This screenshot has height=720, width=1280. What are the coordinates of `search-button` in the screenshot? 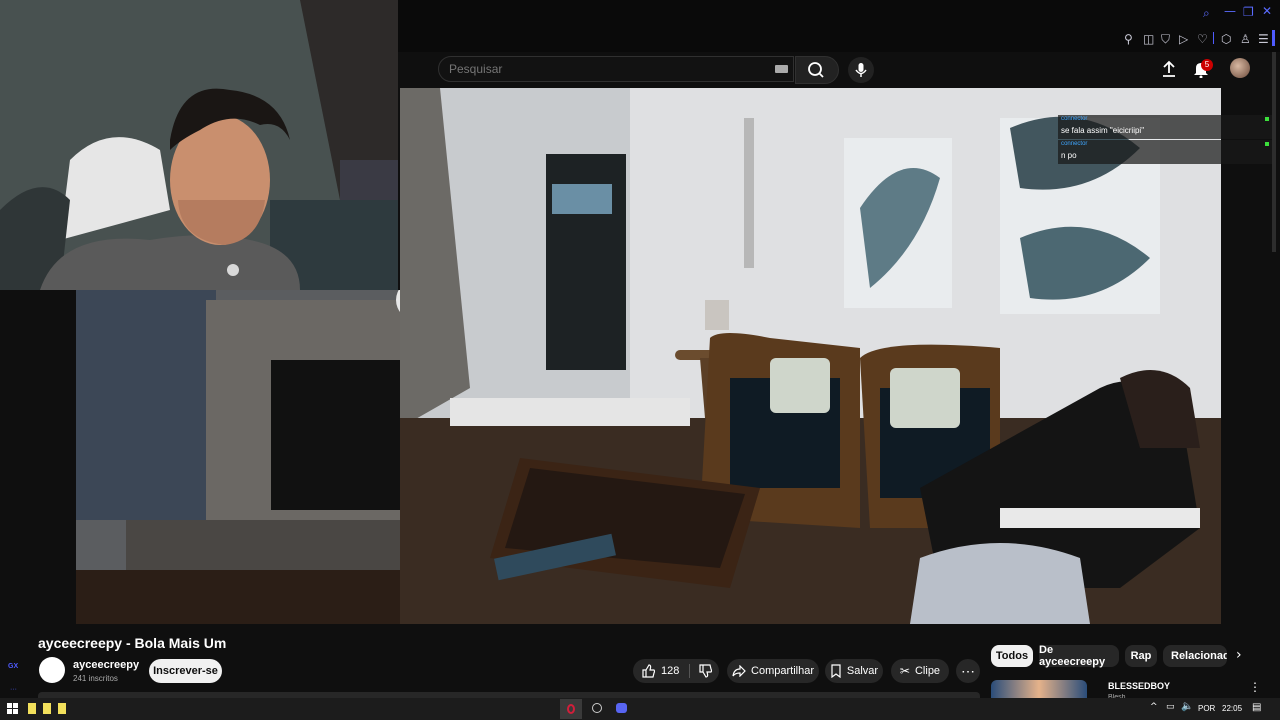 It's located at (817, 70).